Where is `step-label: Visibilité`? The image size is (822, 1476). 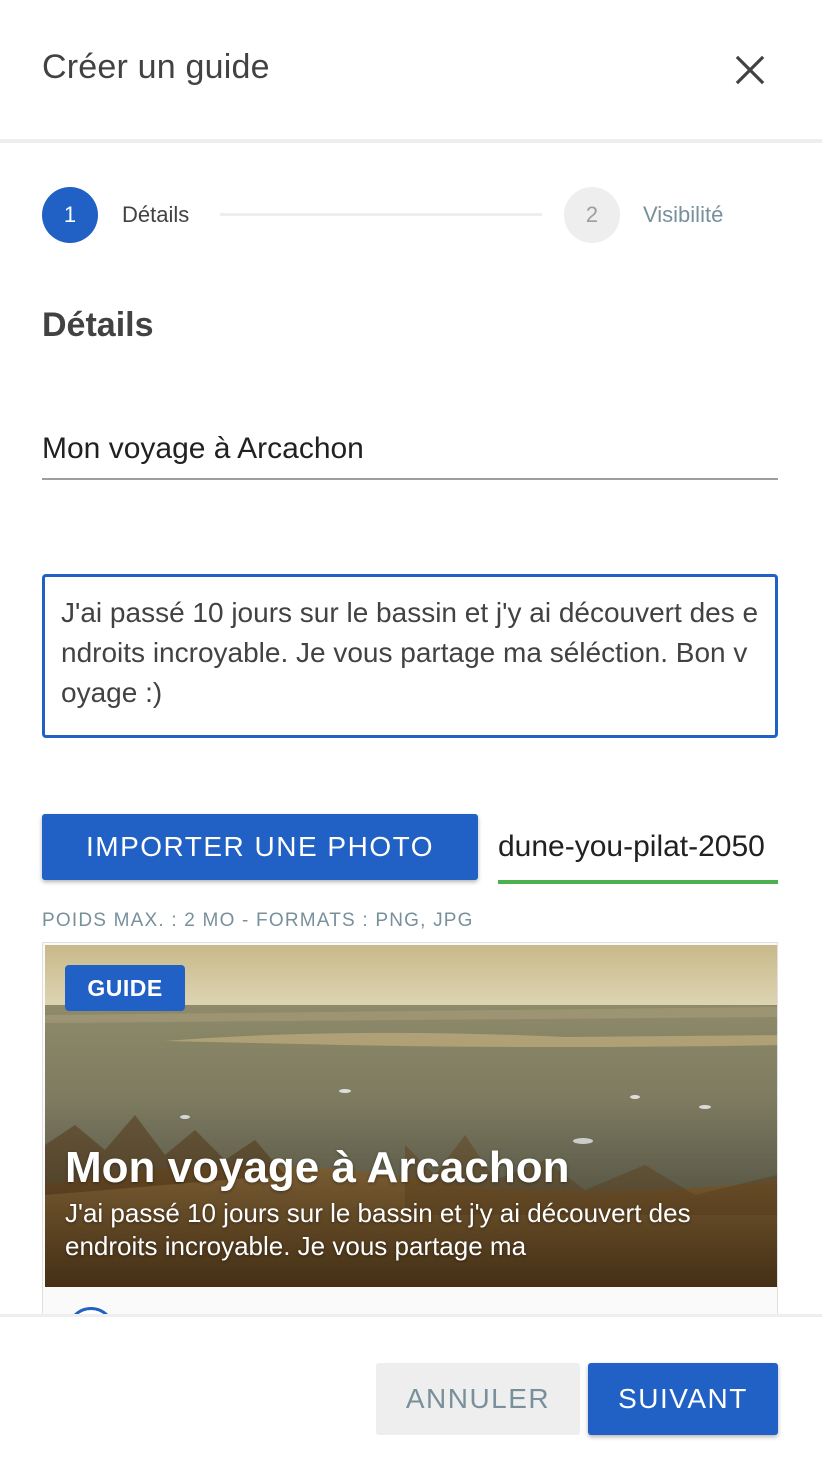 step-label: Visibilité is located at coordinates (683, 214).